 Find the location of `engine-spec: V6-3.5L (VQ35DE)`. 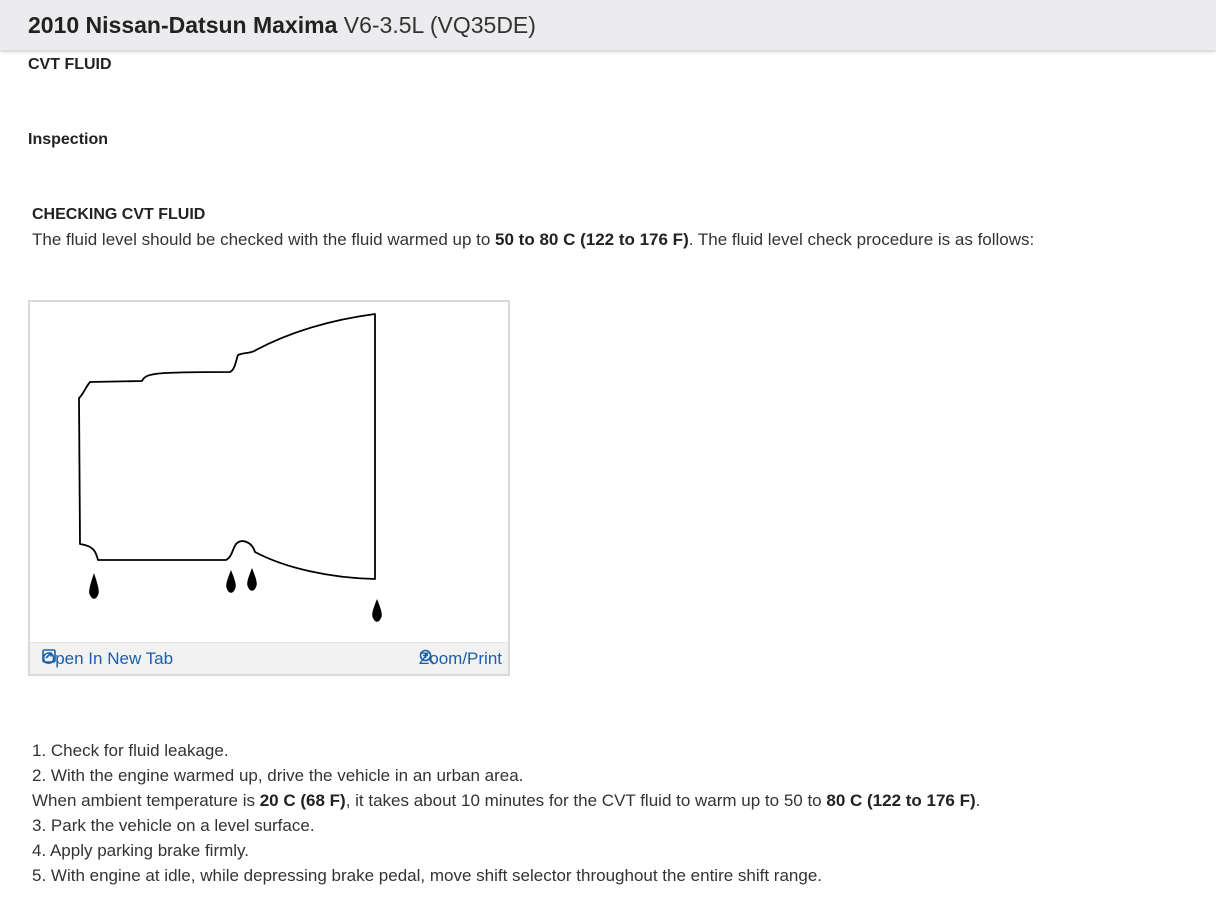

engine-spec: V6-3.5L (VQ35DE) is located at coordinates (439, 25).